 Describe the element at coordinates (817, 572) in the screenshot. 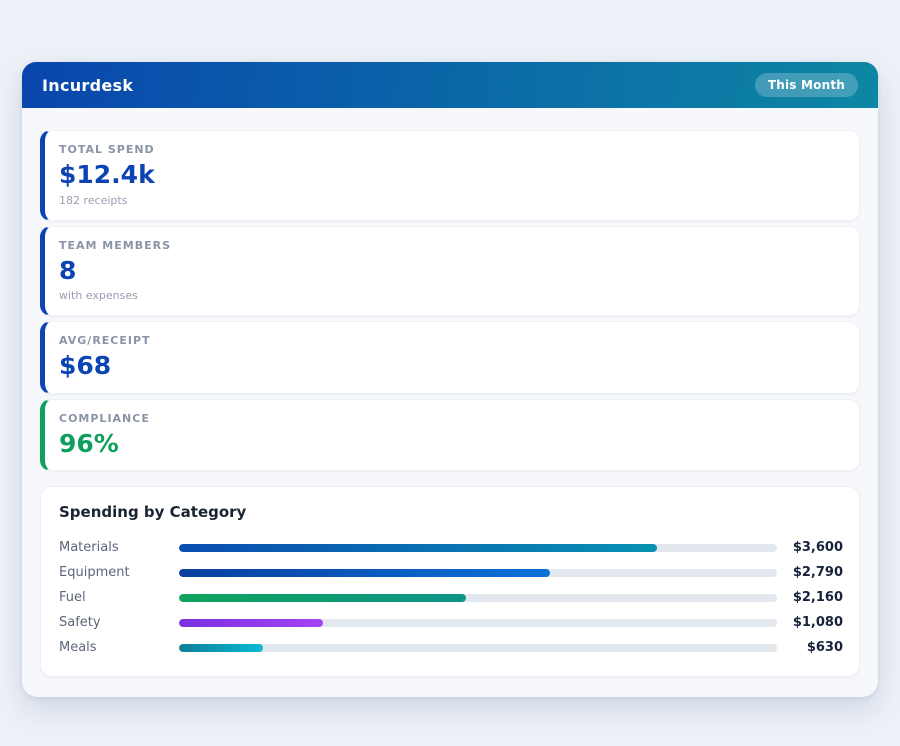

I see `category-value: $2,790` at that location.